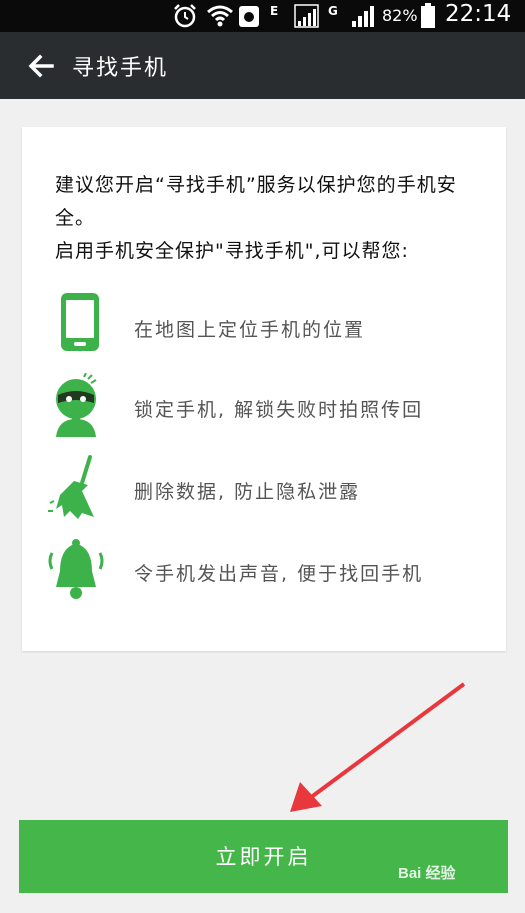  I want to click on baidu-watermark-logo: Bai 经验, so click(427, 873).